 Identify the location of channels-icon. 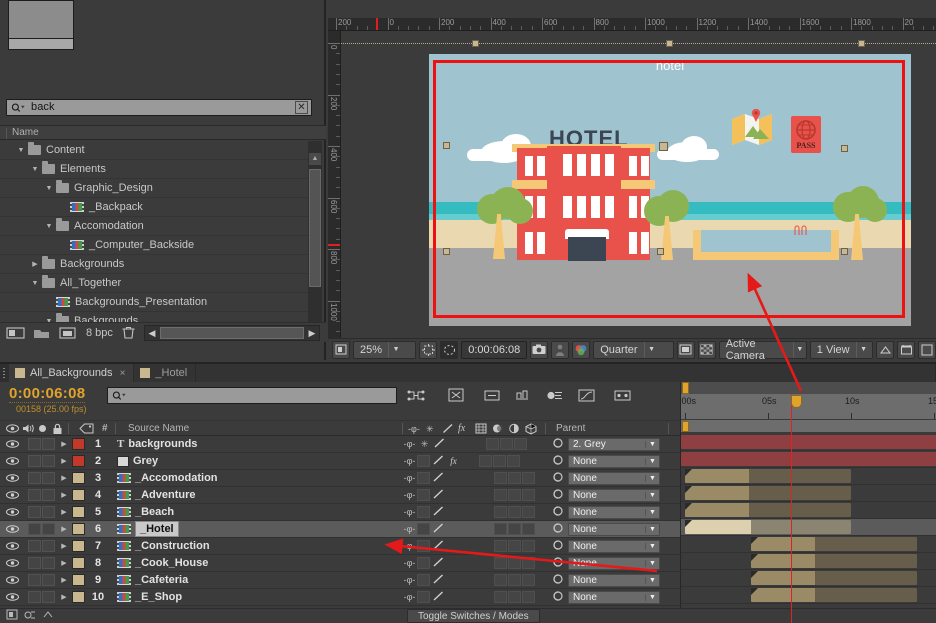
(581, 349).